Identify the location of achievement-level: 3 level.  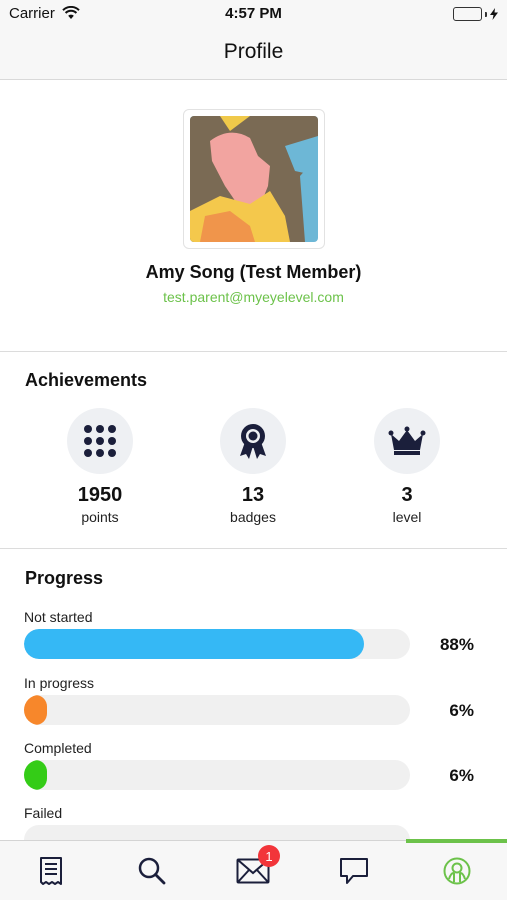
(407, 466).